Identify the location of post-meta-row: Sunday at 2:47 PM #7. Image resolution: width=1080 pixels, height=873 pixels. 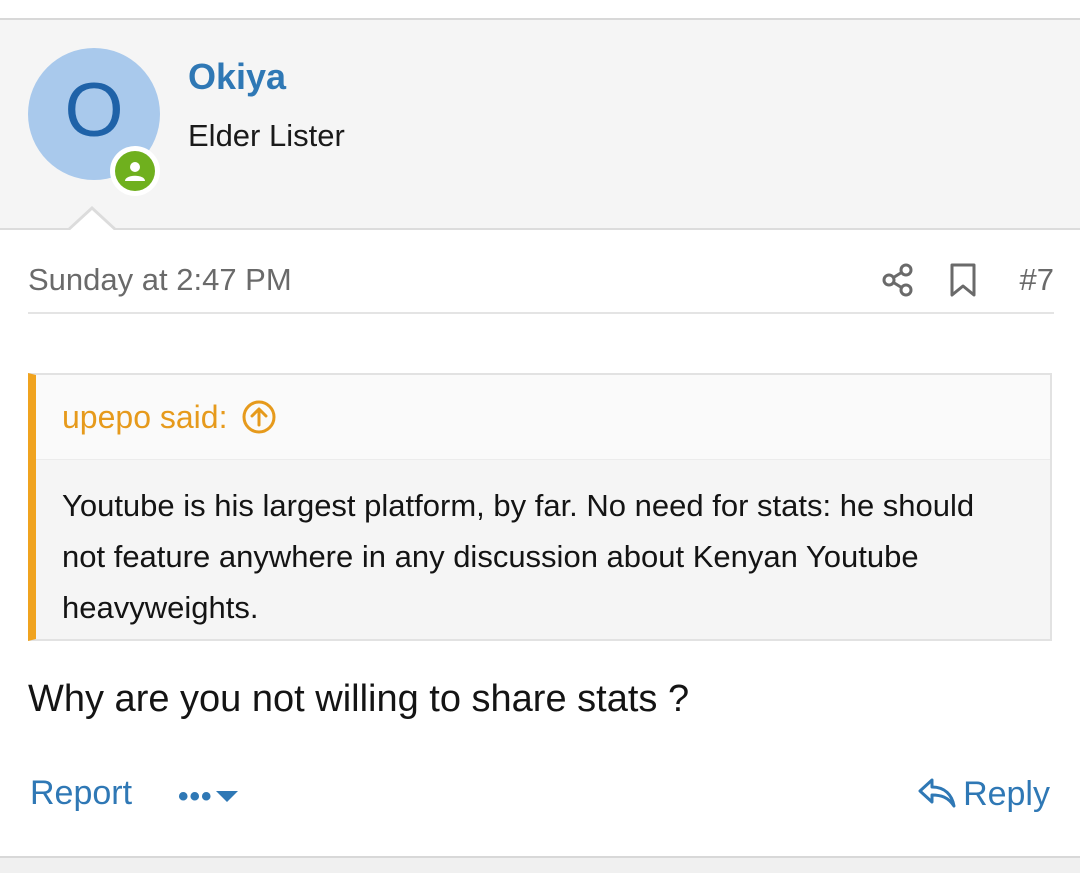
(541, 282).